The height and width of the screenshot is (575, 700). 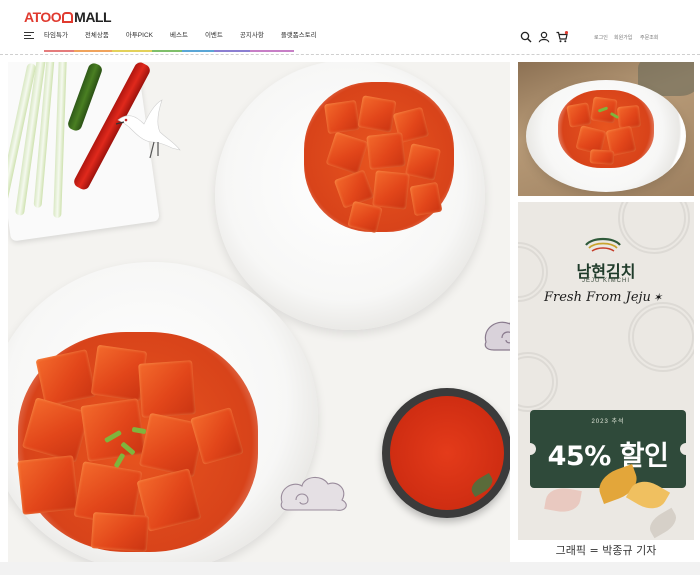 I want to click on brand-subtitle: JEJU KIMCHI, so click(x=605, y=281).